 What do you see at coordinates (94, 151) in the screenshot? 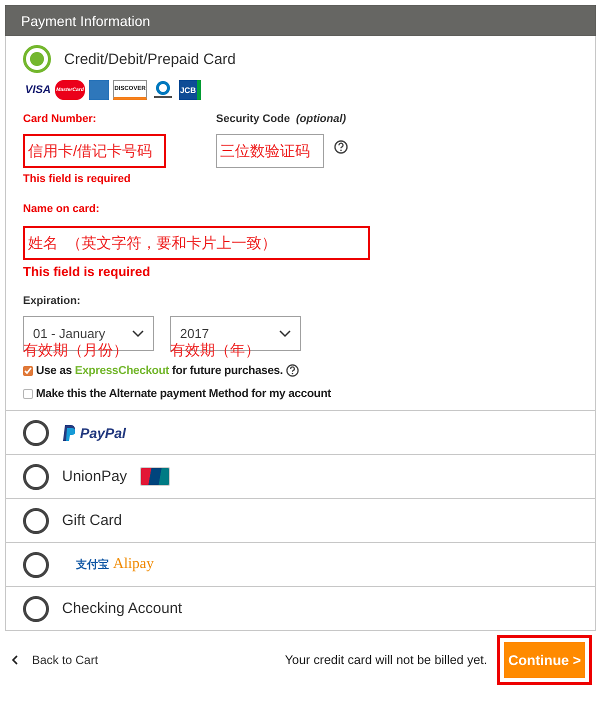
I see `card-number-field: 信用卡/借记卡号码` at bounding box center [94, 151].